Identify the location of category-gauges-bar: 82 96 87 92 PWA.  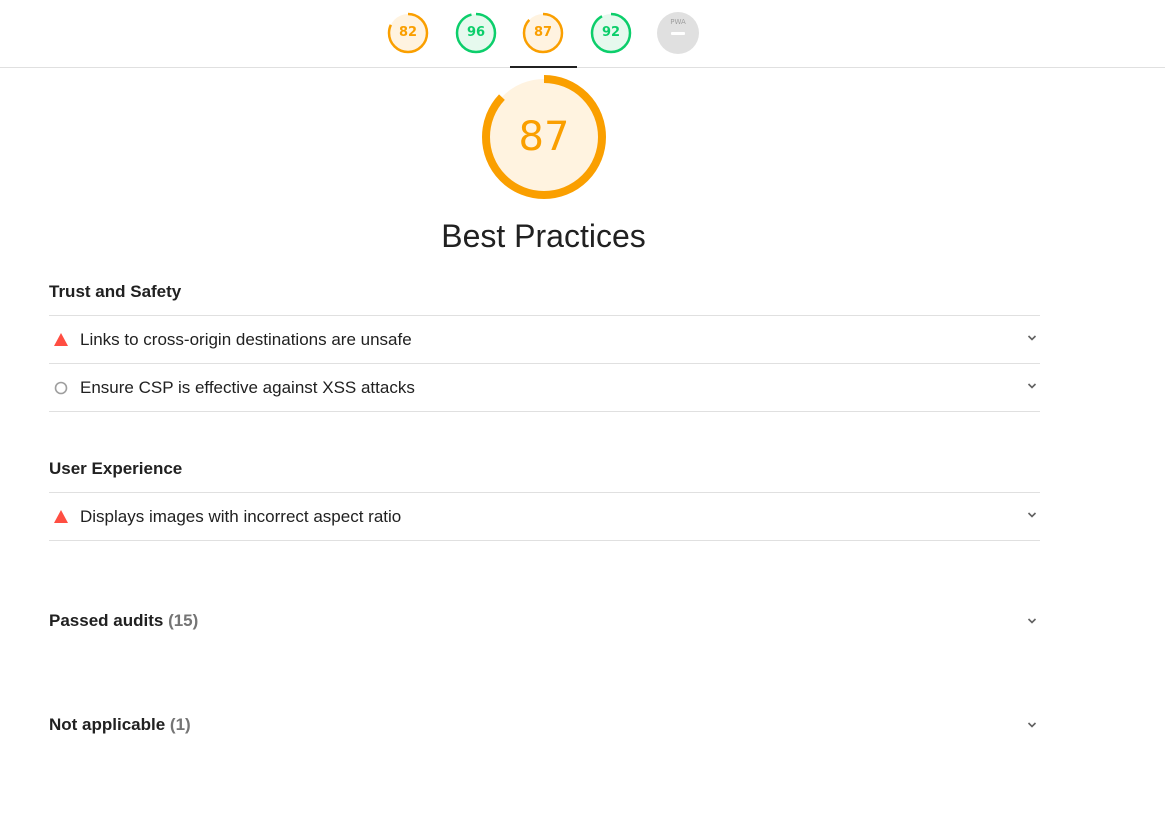
(582, 34).